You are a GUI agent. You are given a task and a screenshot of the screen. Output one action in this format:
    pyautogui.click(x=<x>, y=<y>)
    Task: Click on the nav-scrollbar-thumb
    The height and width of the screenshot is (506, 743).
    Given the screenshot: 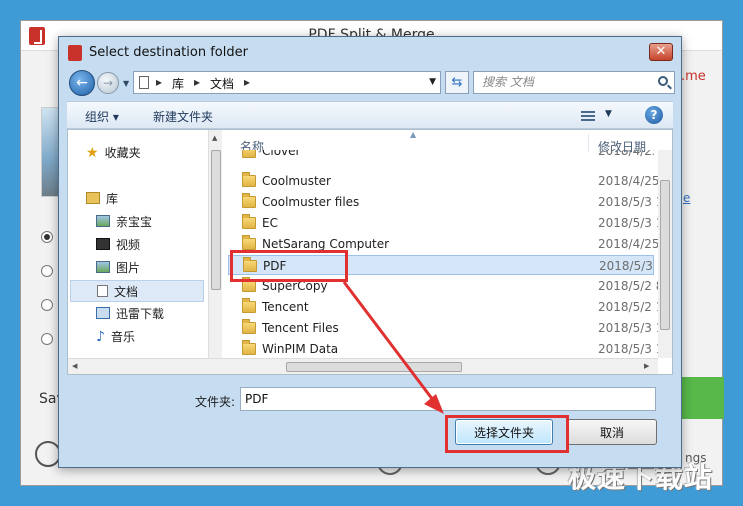 What is the action you would take?
    pyautogui.click(x=216, y=220)
    